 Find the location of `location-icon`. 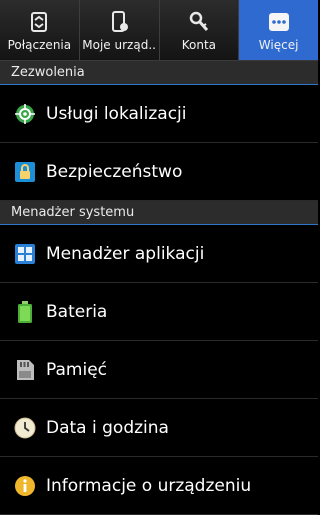

location-icon is located at coordinates (25, 114).